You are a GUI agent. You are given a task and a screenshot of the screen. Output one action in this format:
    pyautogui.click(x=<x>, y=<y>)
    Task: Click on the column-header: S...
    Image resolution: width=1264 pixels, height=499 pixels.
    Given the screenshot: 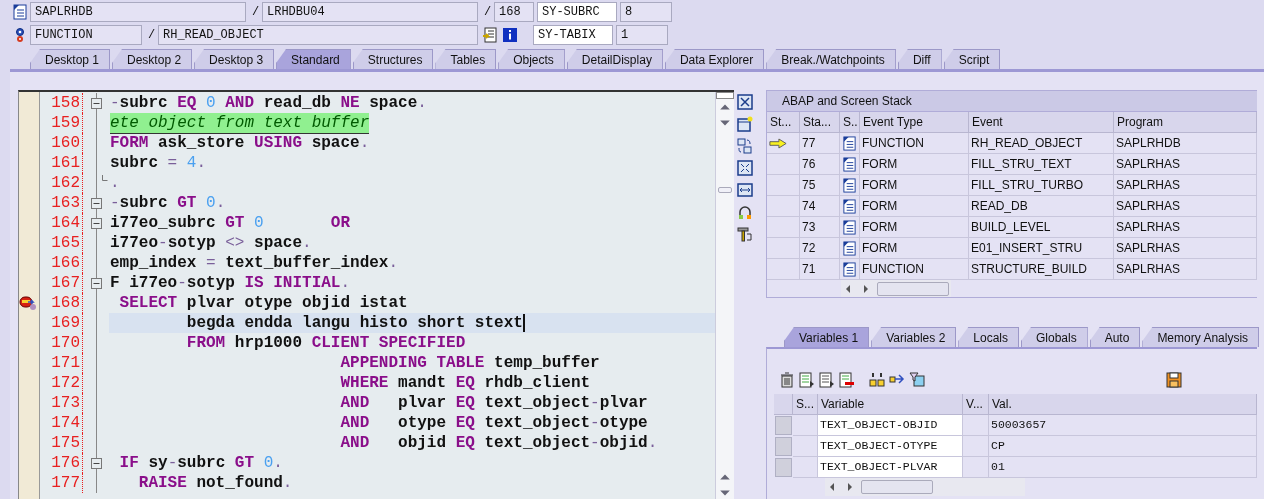 What is the action you would take?
    pyautogui.click(x=805, y=404)
    